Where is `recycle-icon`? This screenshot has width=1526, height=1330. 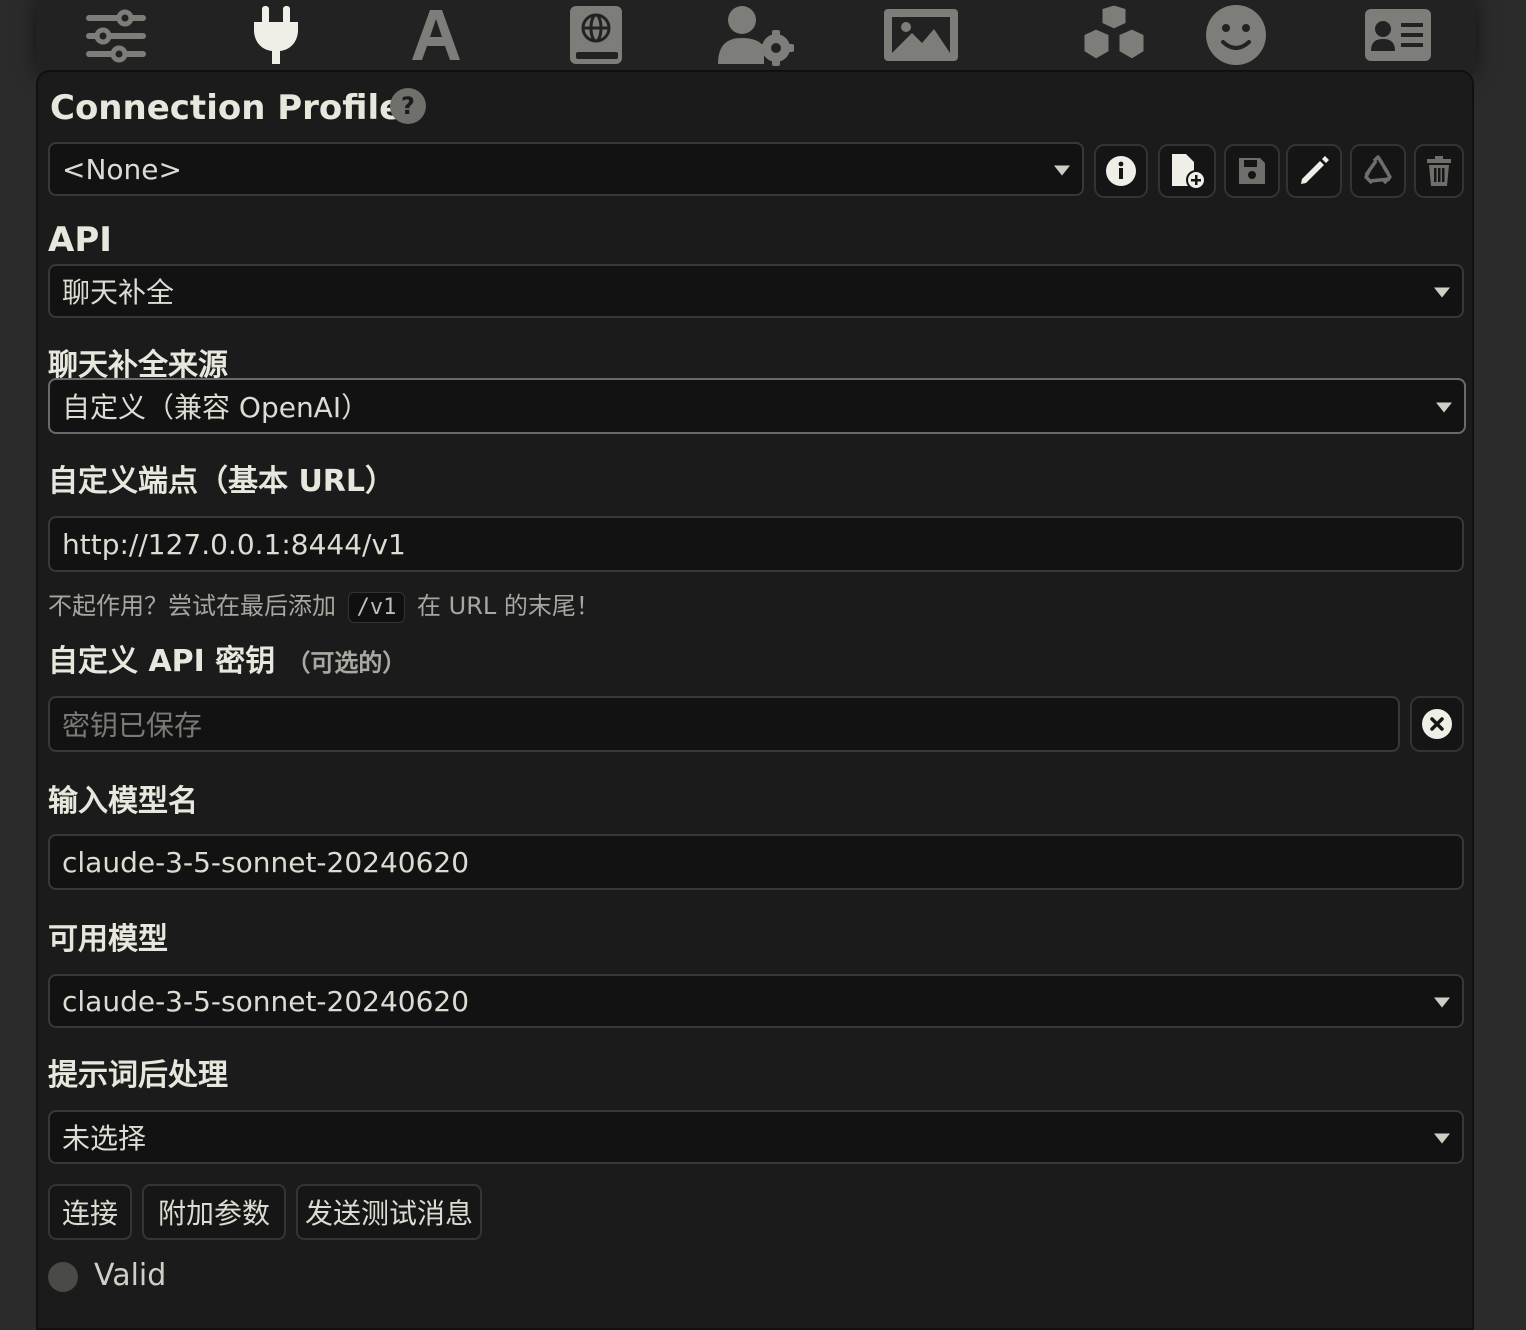 recycle-icon is located at coordinates (1378, 170).